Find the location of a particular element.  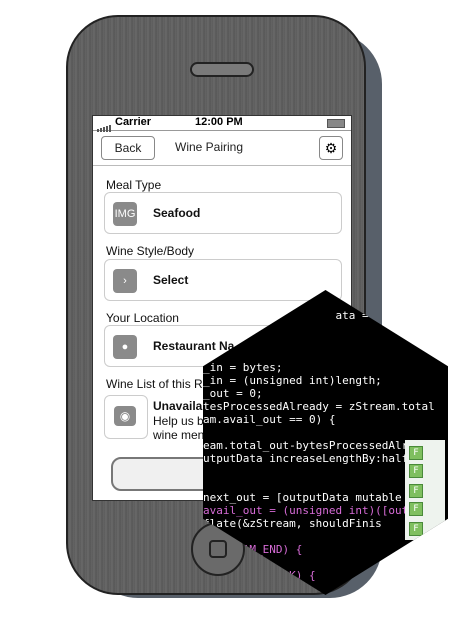

code-line: _in = bytes; is located at coordinates (243, 367).